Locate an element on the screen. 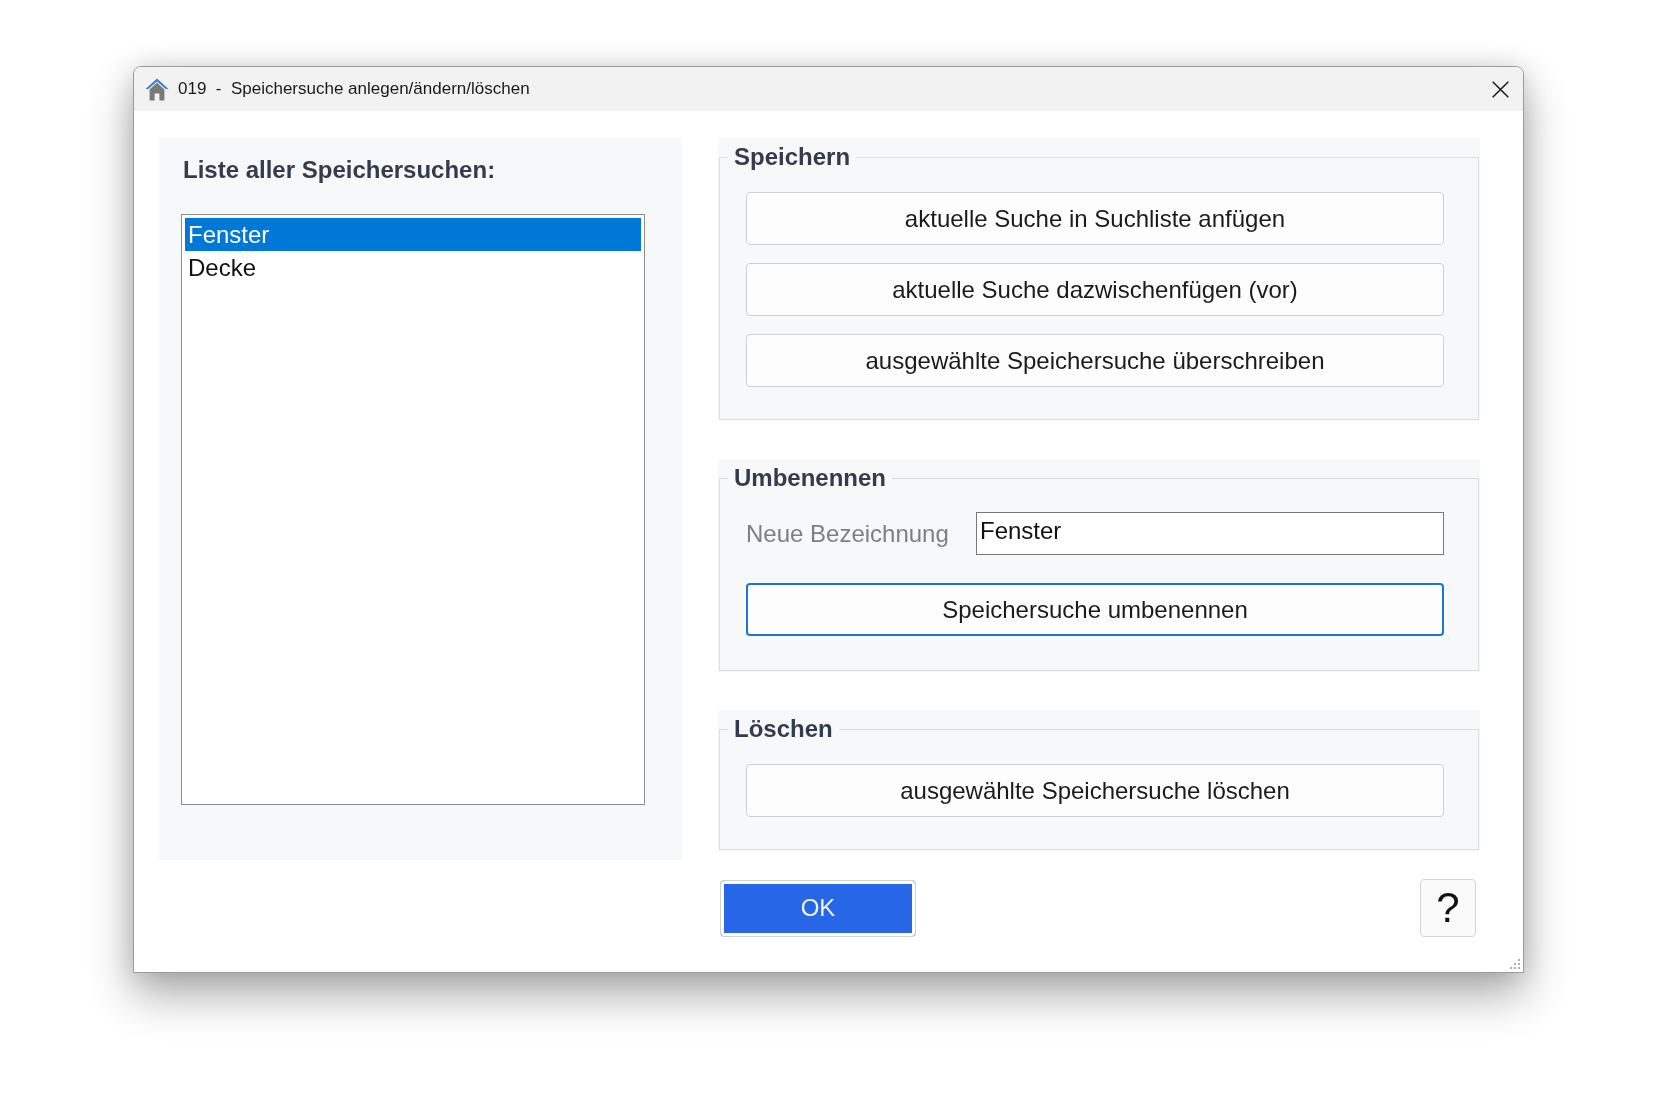 The height and width of the screenshot is (1120, 1664). field-label: Neue Bezeichnung is located at coordinates (847, 533).